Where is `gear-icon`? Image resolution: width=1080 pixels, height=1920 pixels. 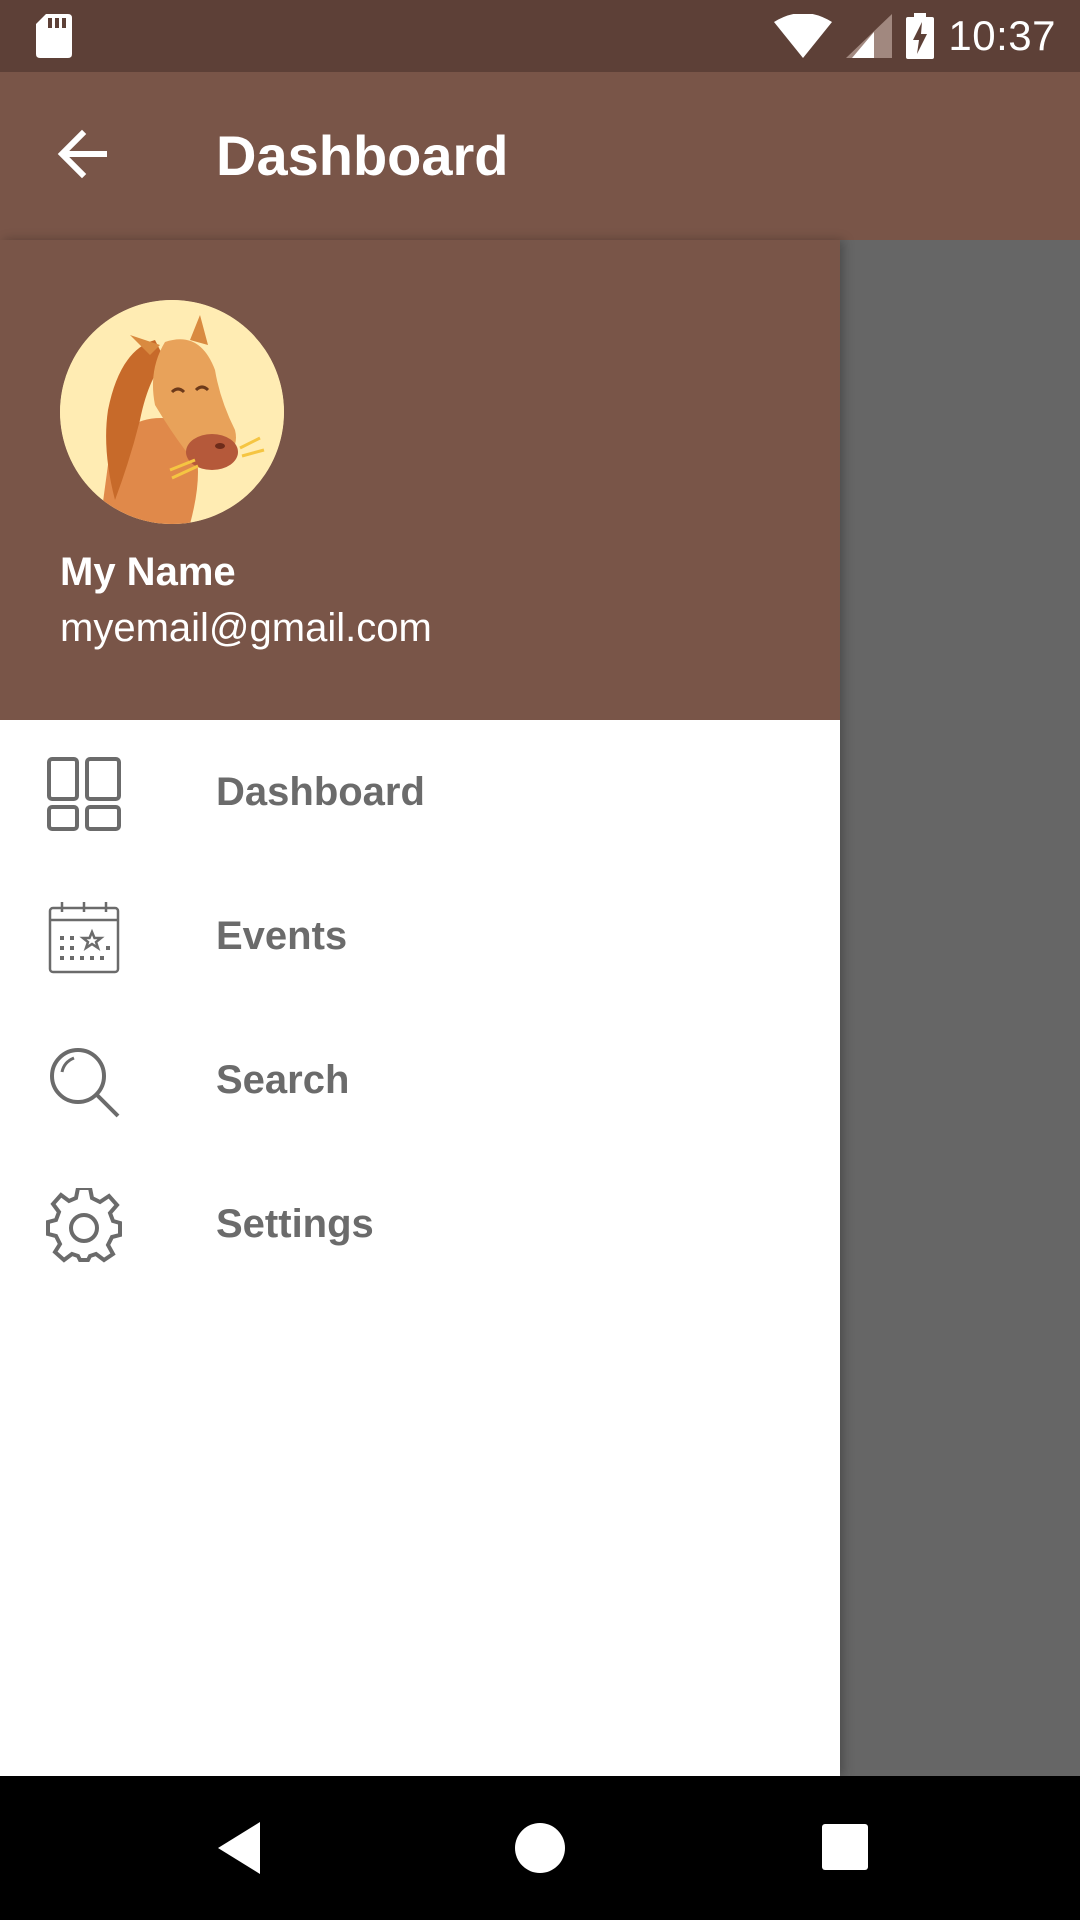
gear-icon is located at coordinates (84, 1225).